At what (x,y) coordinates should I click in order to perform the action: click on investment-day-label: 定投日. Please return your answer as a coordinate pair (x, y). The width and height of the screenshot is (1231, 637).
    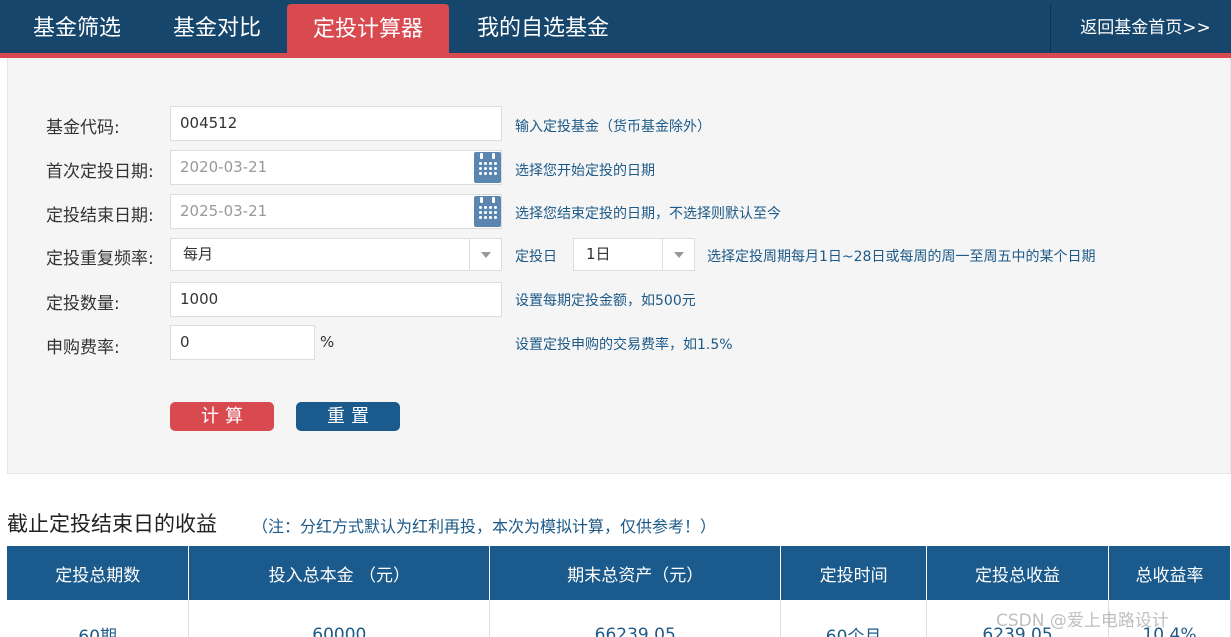
    Looking at the image, I should click on (536, 257).